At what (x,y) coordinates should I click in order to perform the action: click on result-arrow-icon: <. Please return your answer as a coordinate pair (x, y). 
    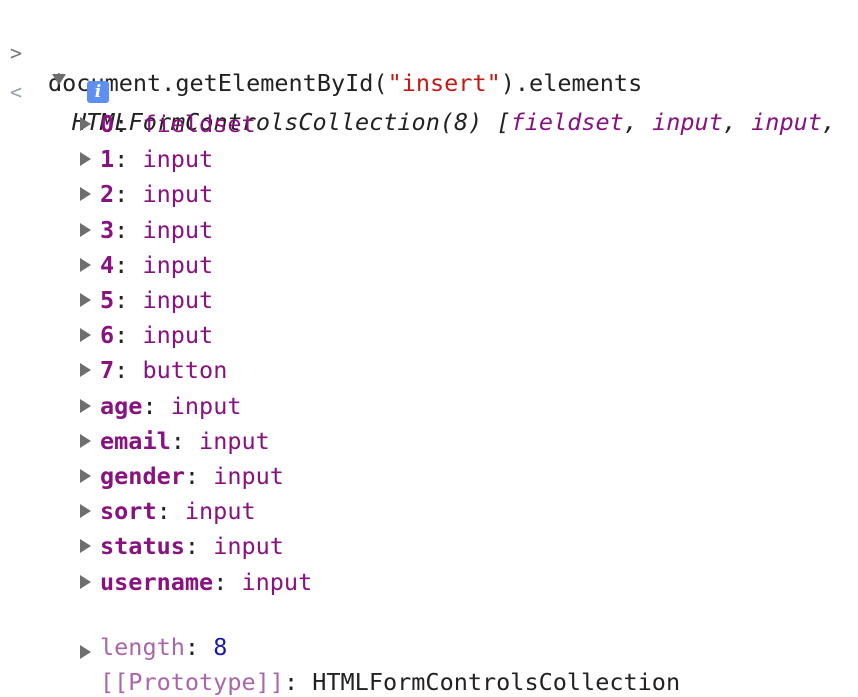
    Looking at the image, I should click on (16, 92).